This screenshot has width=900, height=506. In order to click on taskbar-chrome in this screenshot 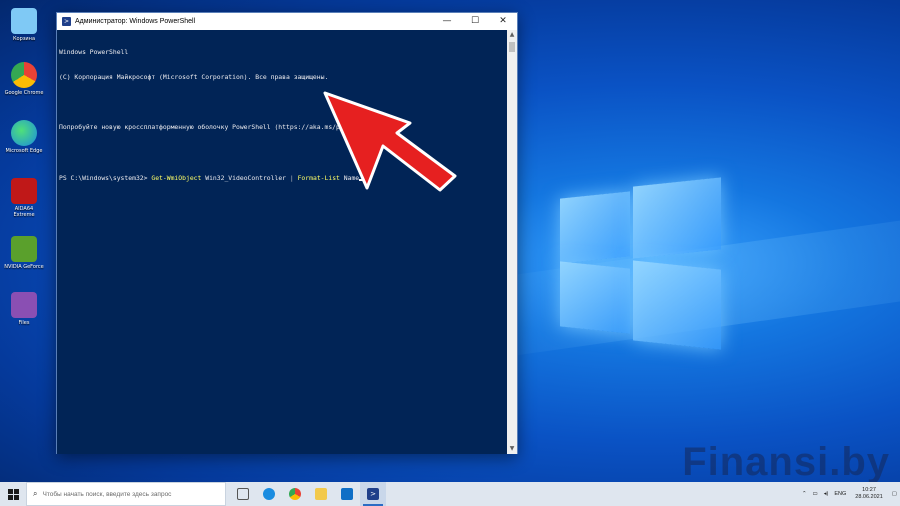, I will do `click(295, 494)`.